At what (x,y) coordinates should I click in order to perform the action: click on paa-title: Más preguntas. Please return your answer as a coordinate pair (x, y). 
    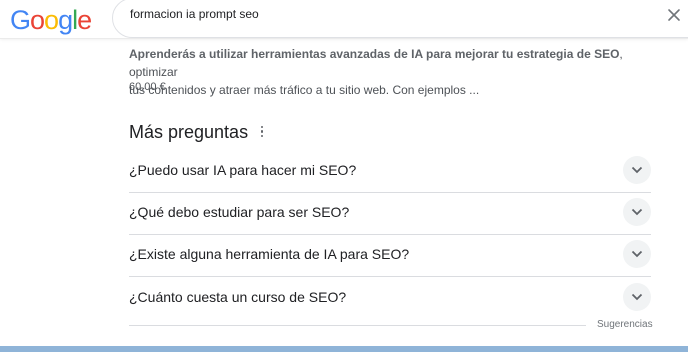
    Looking at the image, I should click on (189, 132).